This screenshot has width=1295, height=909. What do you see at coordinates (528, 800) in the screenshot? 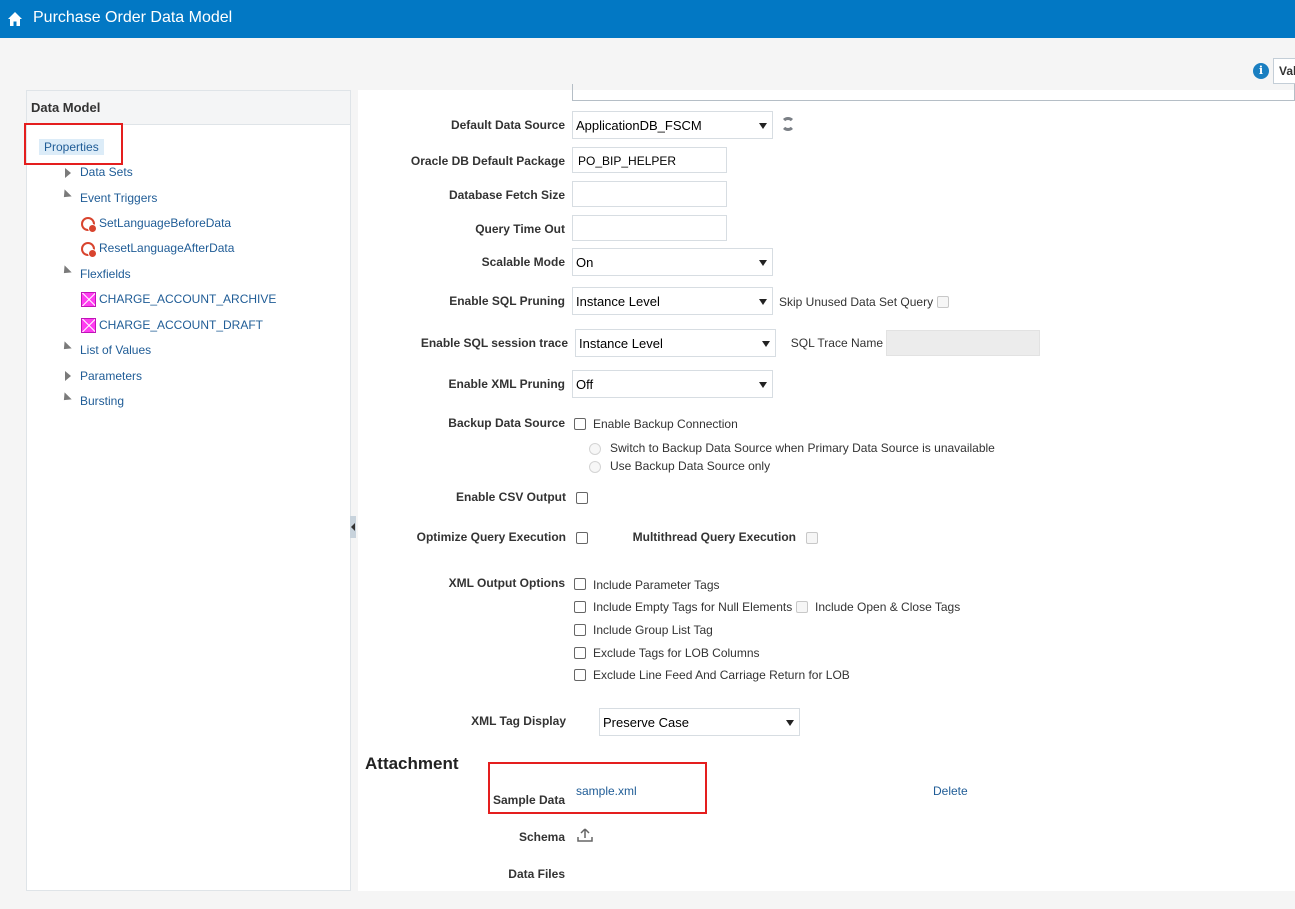
I see `sample-data-label: Sample Data` at bounding box center [528, 800].